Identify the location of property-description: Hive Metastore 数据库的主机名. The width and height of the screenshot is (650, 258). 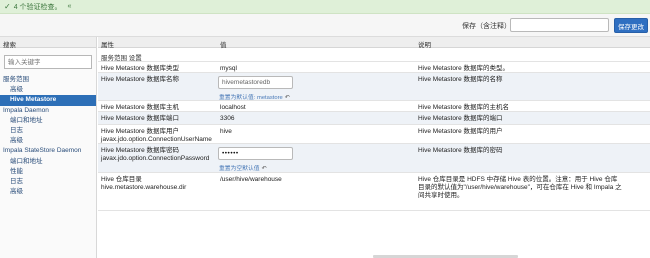
(464, 107).